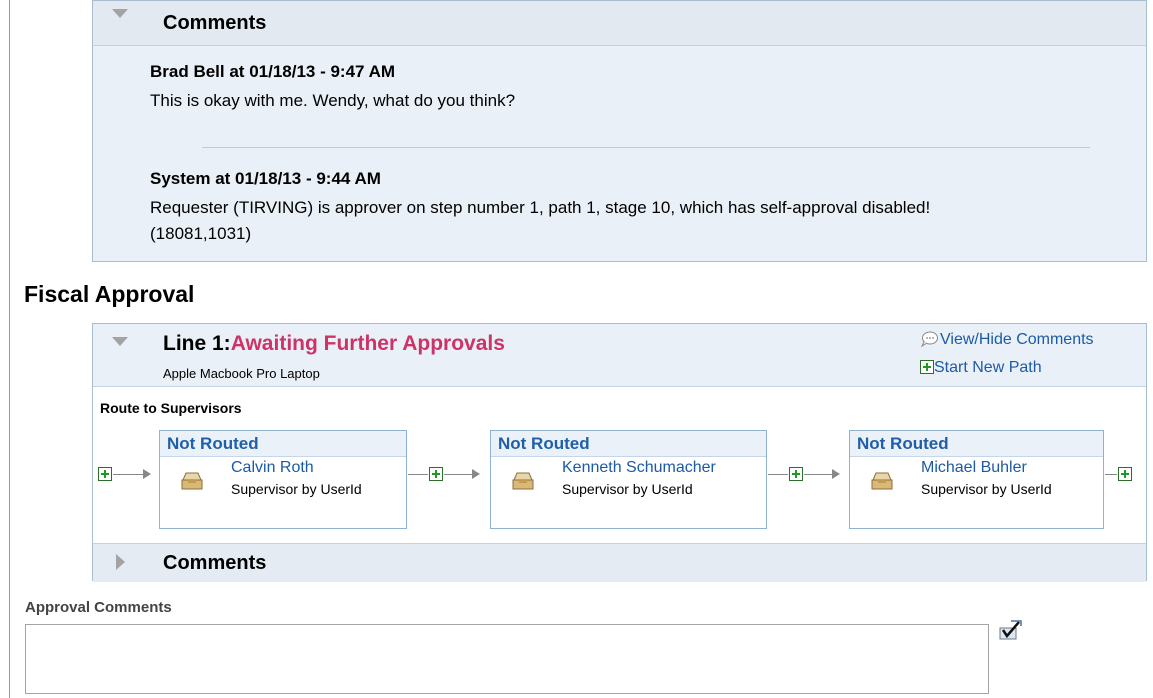 This screenshot has width=1153, height=698. I want to click on line-label: Line 1:, so click(197, 343).